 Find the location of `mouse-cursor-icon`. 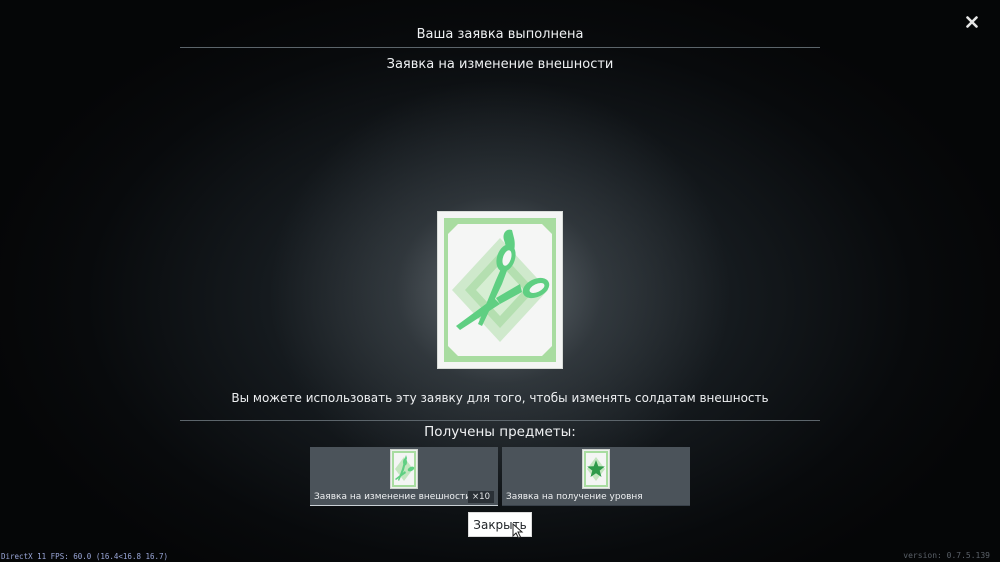

mouse-cursor-icon is located at coordinates (518, 531).